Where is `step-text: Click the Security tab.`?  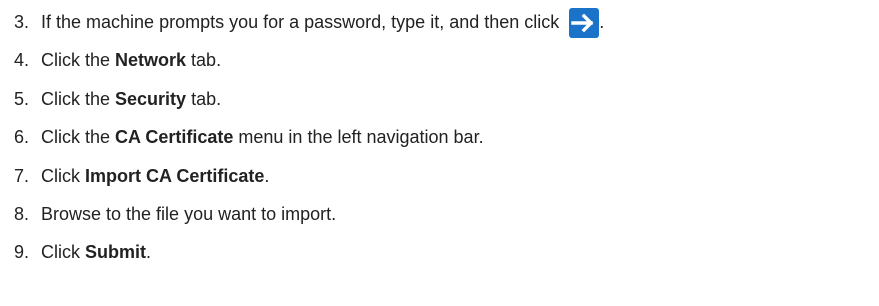 step-text: Click the Security tab. is located at coordinates (131, 98).